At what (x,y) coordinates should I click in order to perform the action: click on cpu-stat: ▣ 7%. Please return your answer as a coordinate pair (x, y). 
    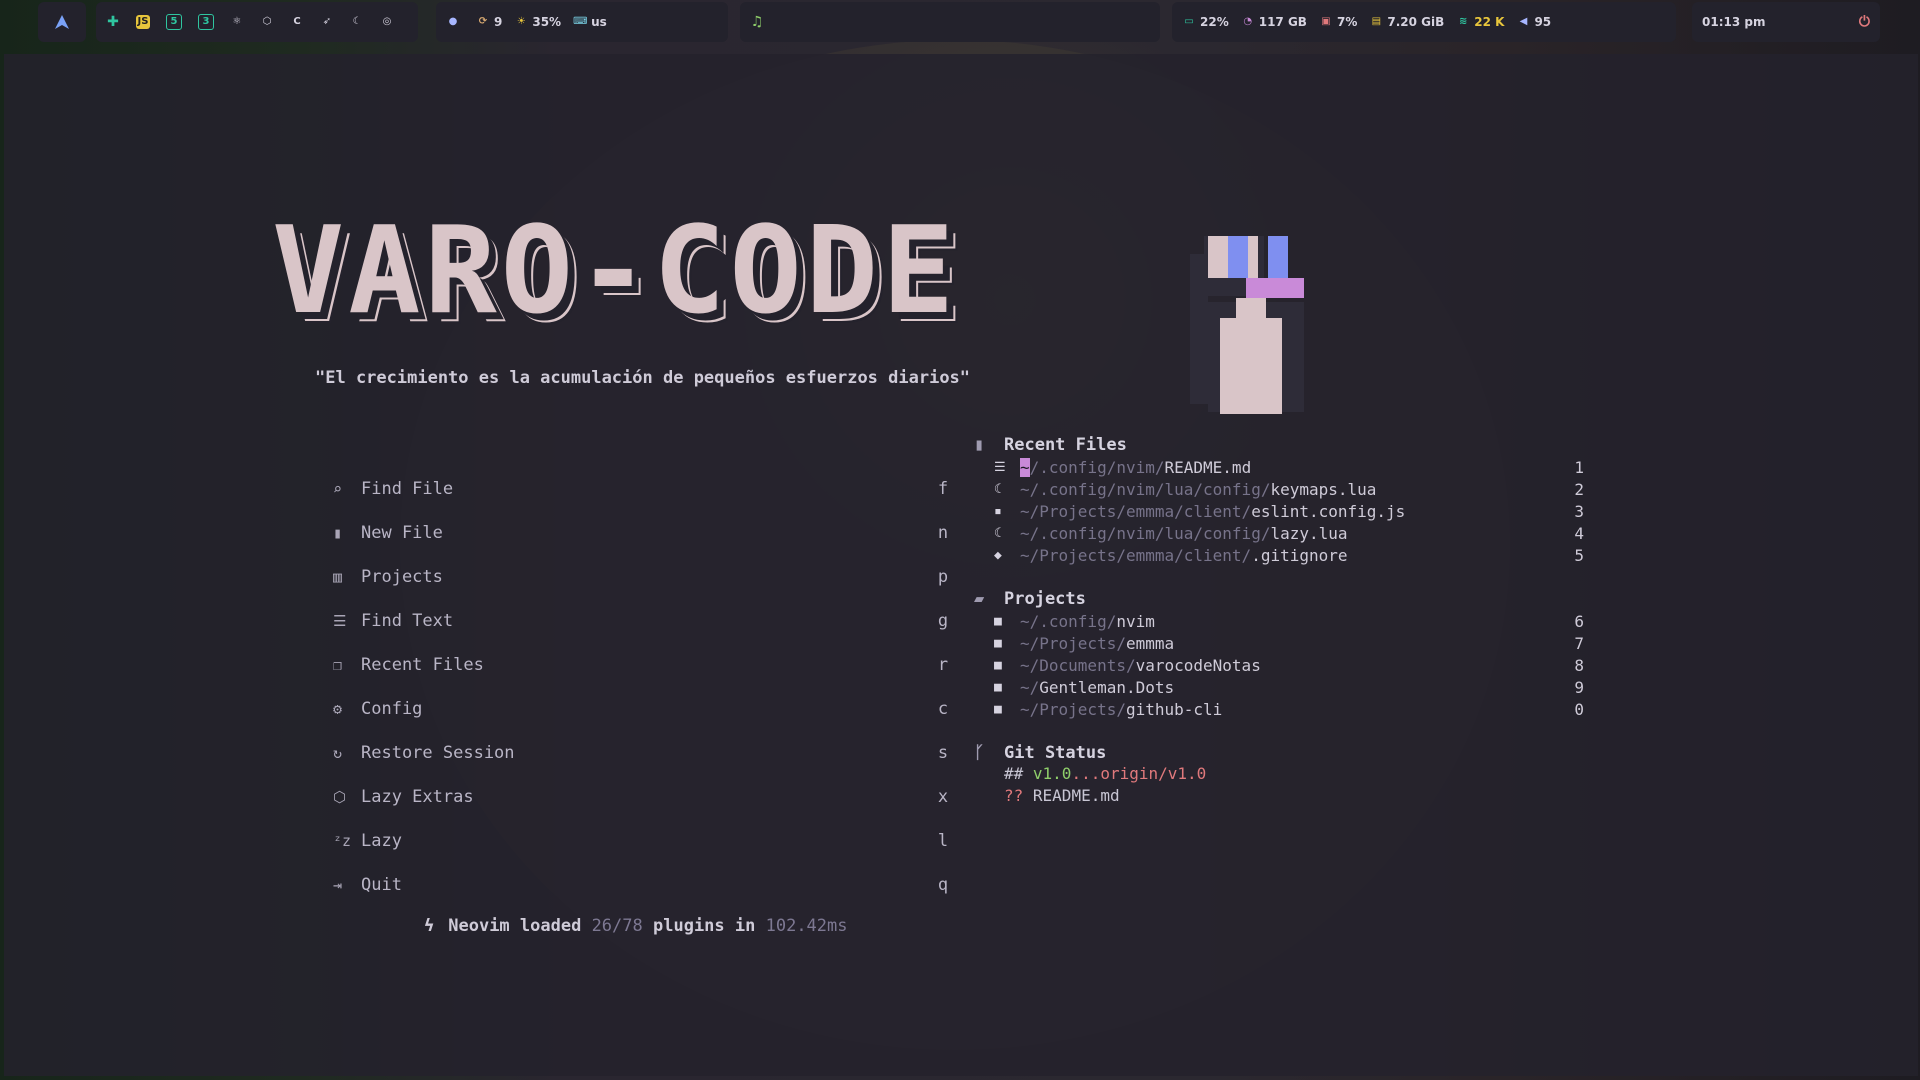
    Looking at the image, I should click on (1338, 22).